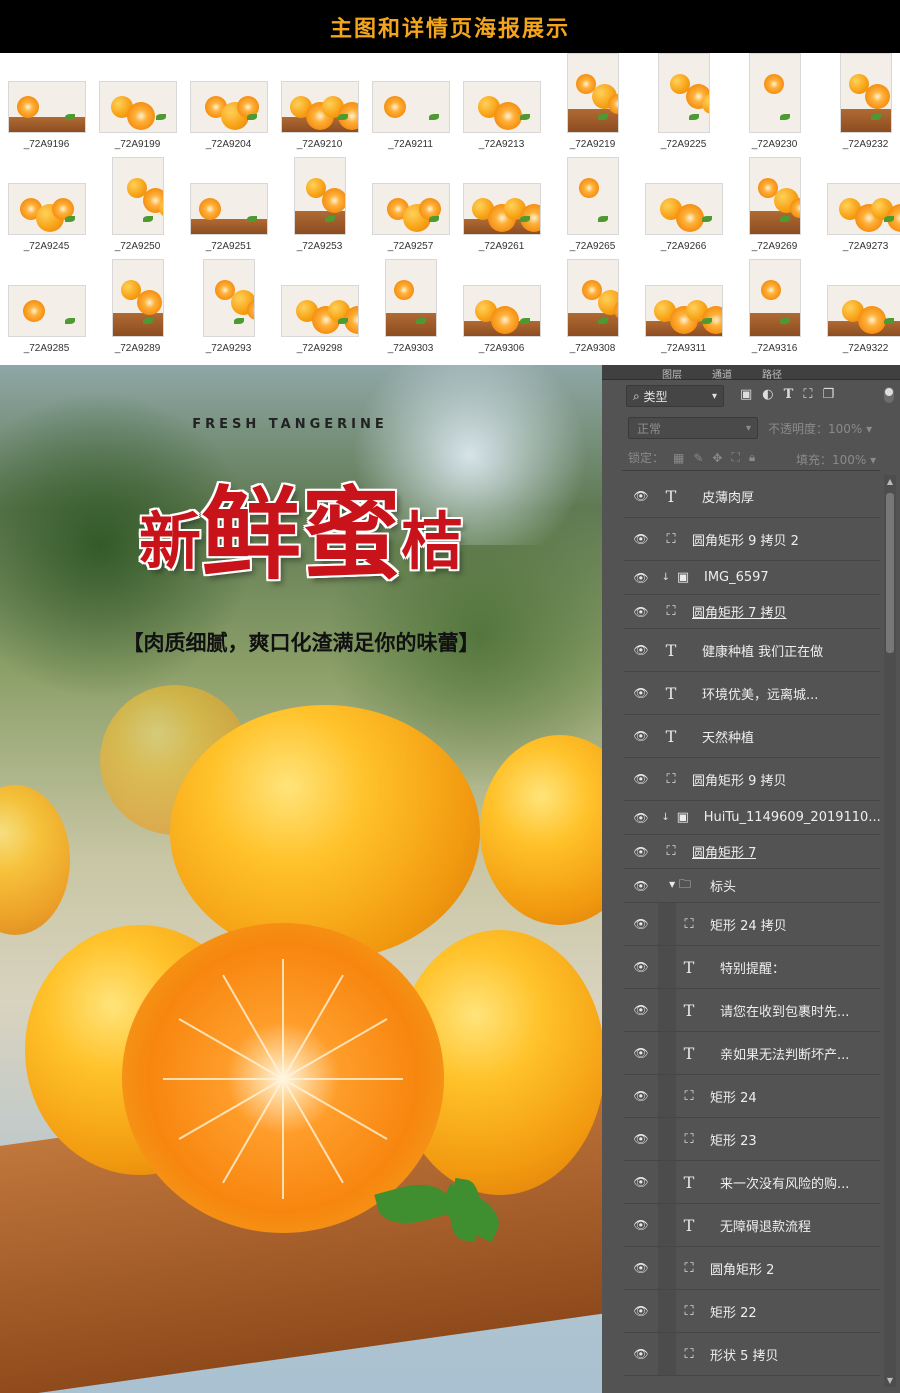  What do you see at coordinates (228, 207) in the screenshot?
I see `thumbnail-item: _72A9251` at bounding box center [228, 207].